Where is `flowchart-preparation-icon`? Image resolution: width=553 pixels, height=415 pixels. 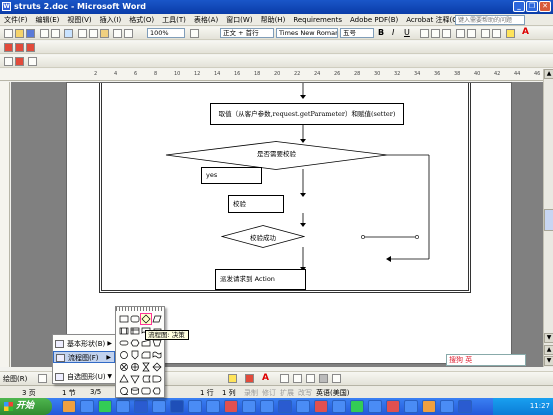
flowchart-preparation-icon is located at coordinates (135, 343).